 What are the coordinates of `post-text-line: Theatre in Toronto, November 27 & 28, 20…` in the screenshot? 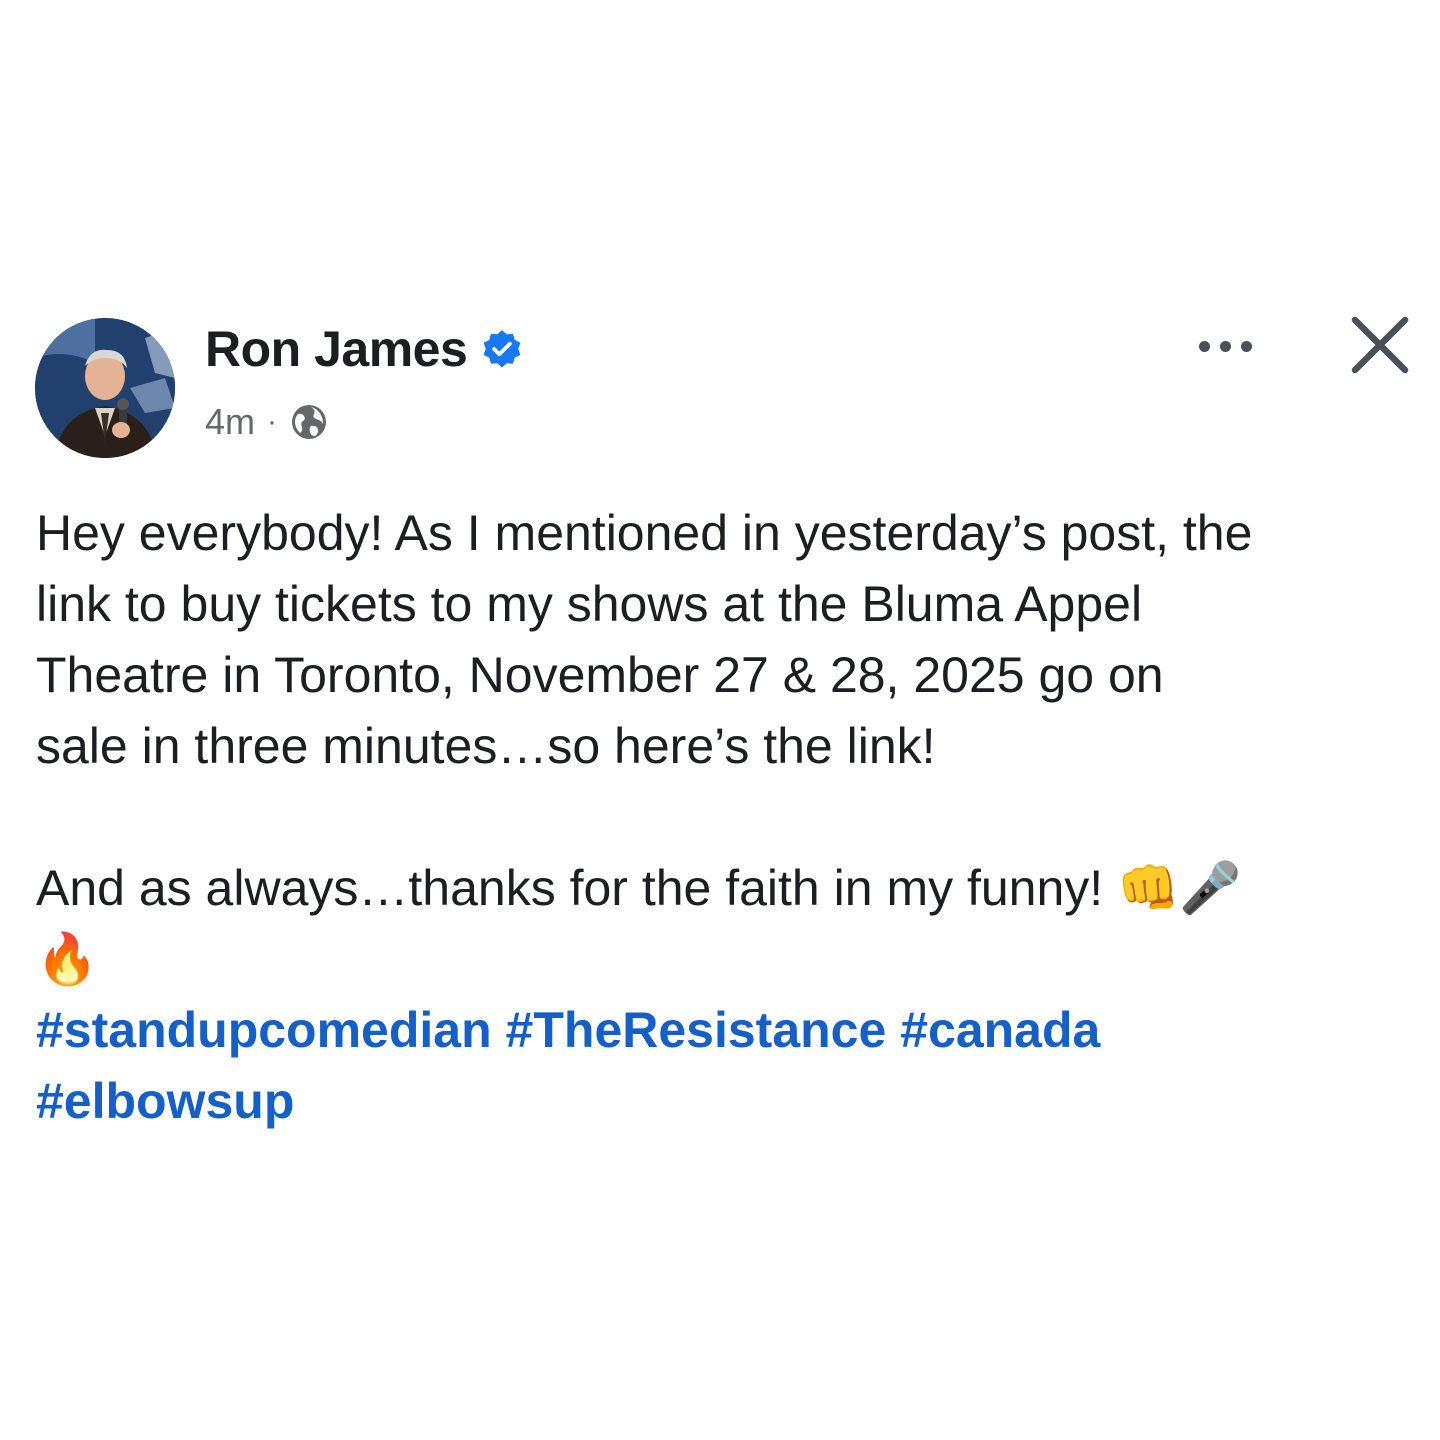 It's located at (600, 675).